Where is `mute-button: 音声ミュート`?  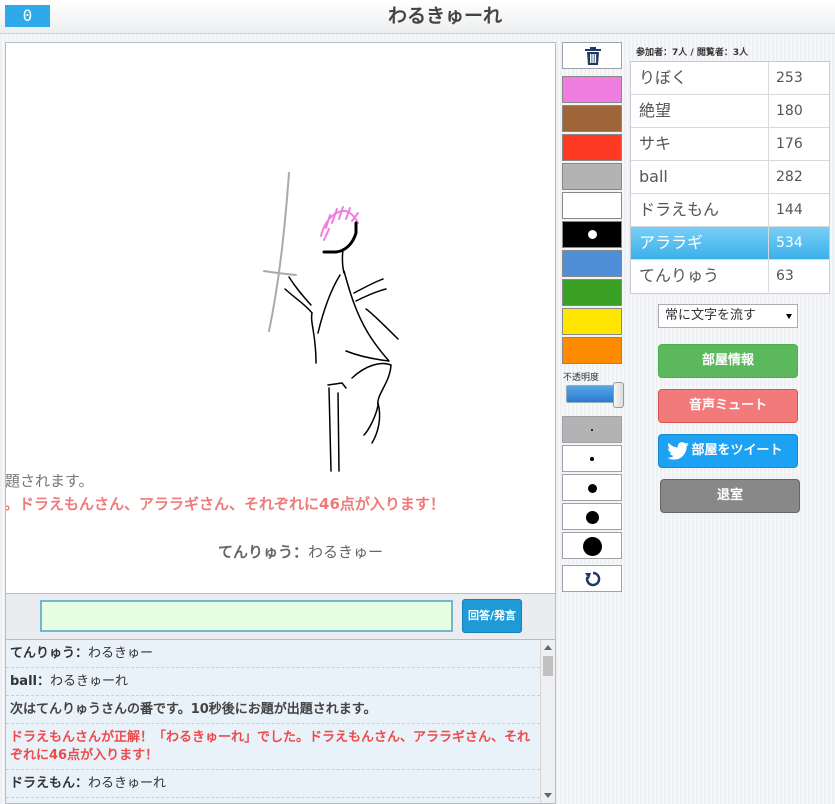
mute-button: 音声ミュート is located at coordinates (728, 406).